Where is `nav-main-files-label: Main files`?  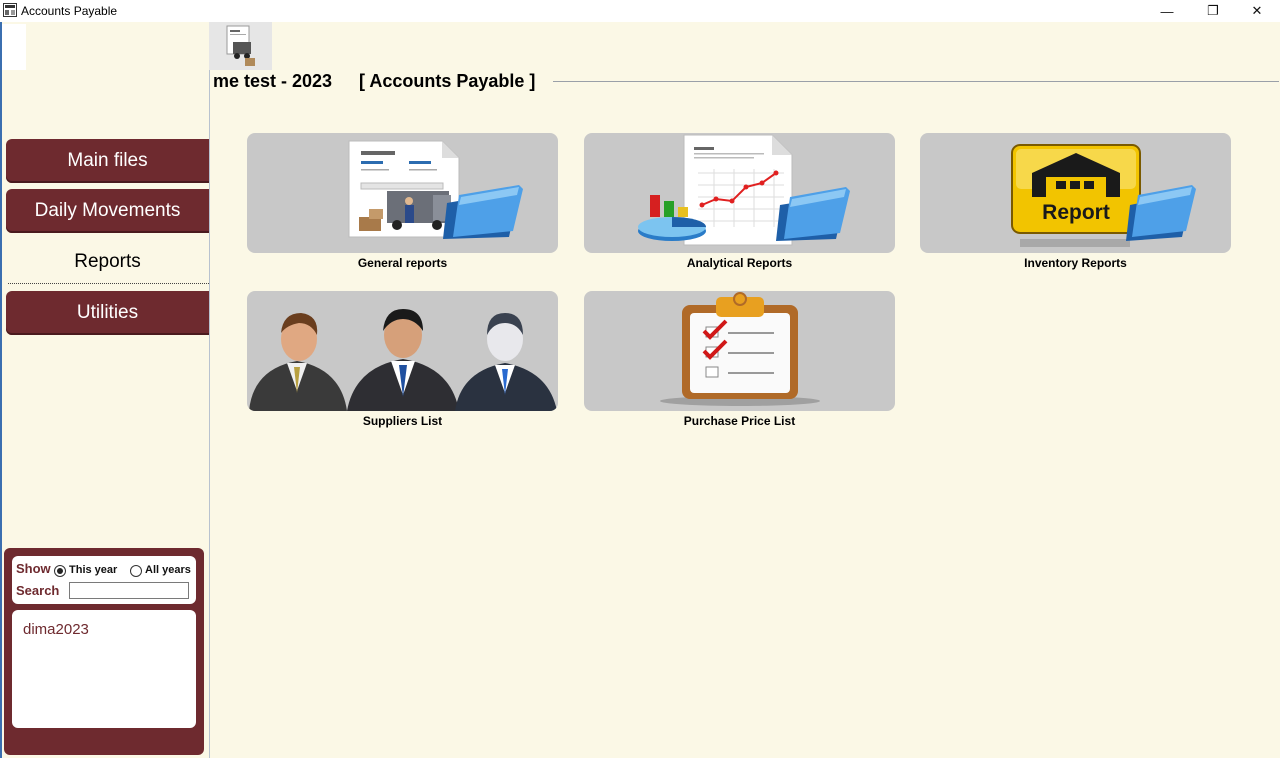 nav-main-files-label: Main files is located at coordinates (107, 160).